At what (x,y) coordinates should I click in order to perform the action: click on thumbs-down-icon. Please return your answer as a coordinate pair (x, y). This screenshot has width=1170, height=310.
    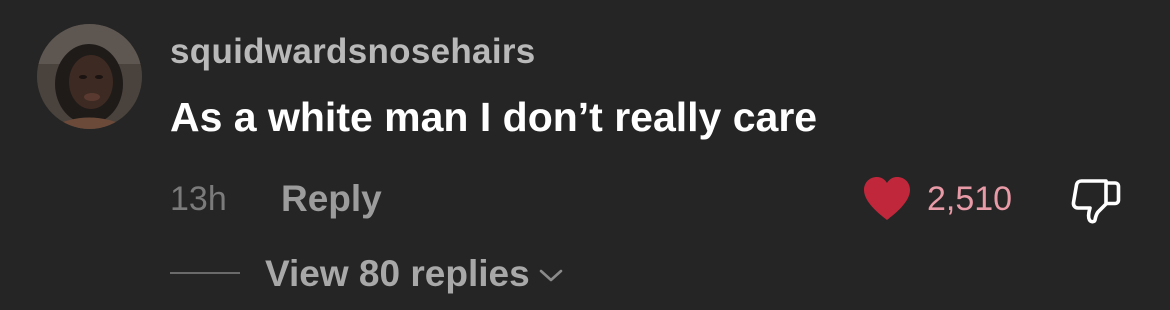
    Looking at the image, I should click on (1096, 201).